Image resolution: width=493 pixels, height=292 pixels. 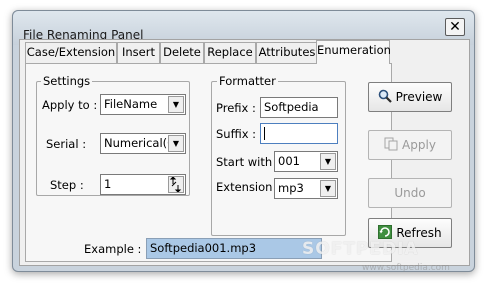 I want to click on tab-enumeration: Enumeration, so click(x=353, y=52).